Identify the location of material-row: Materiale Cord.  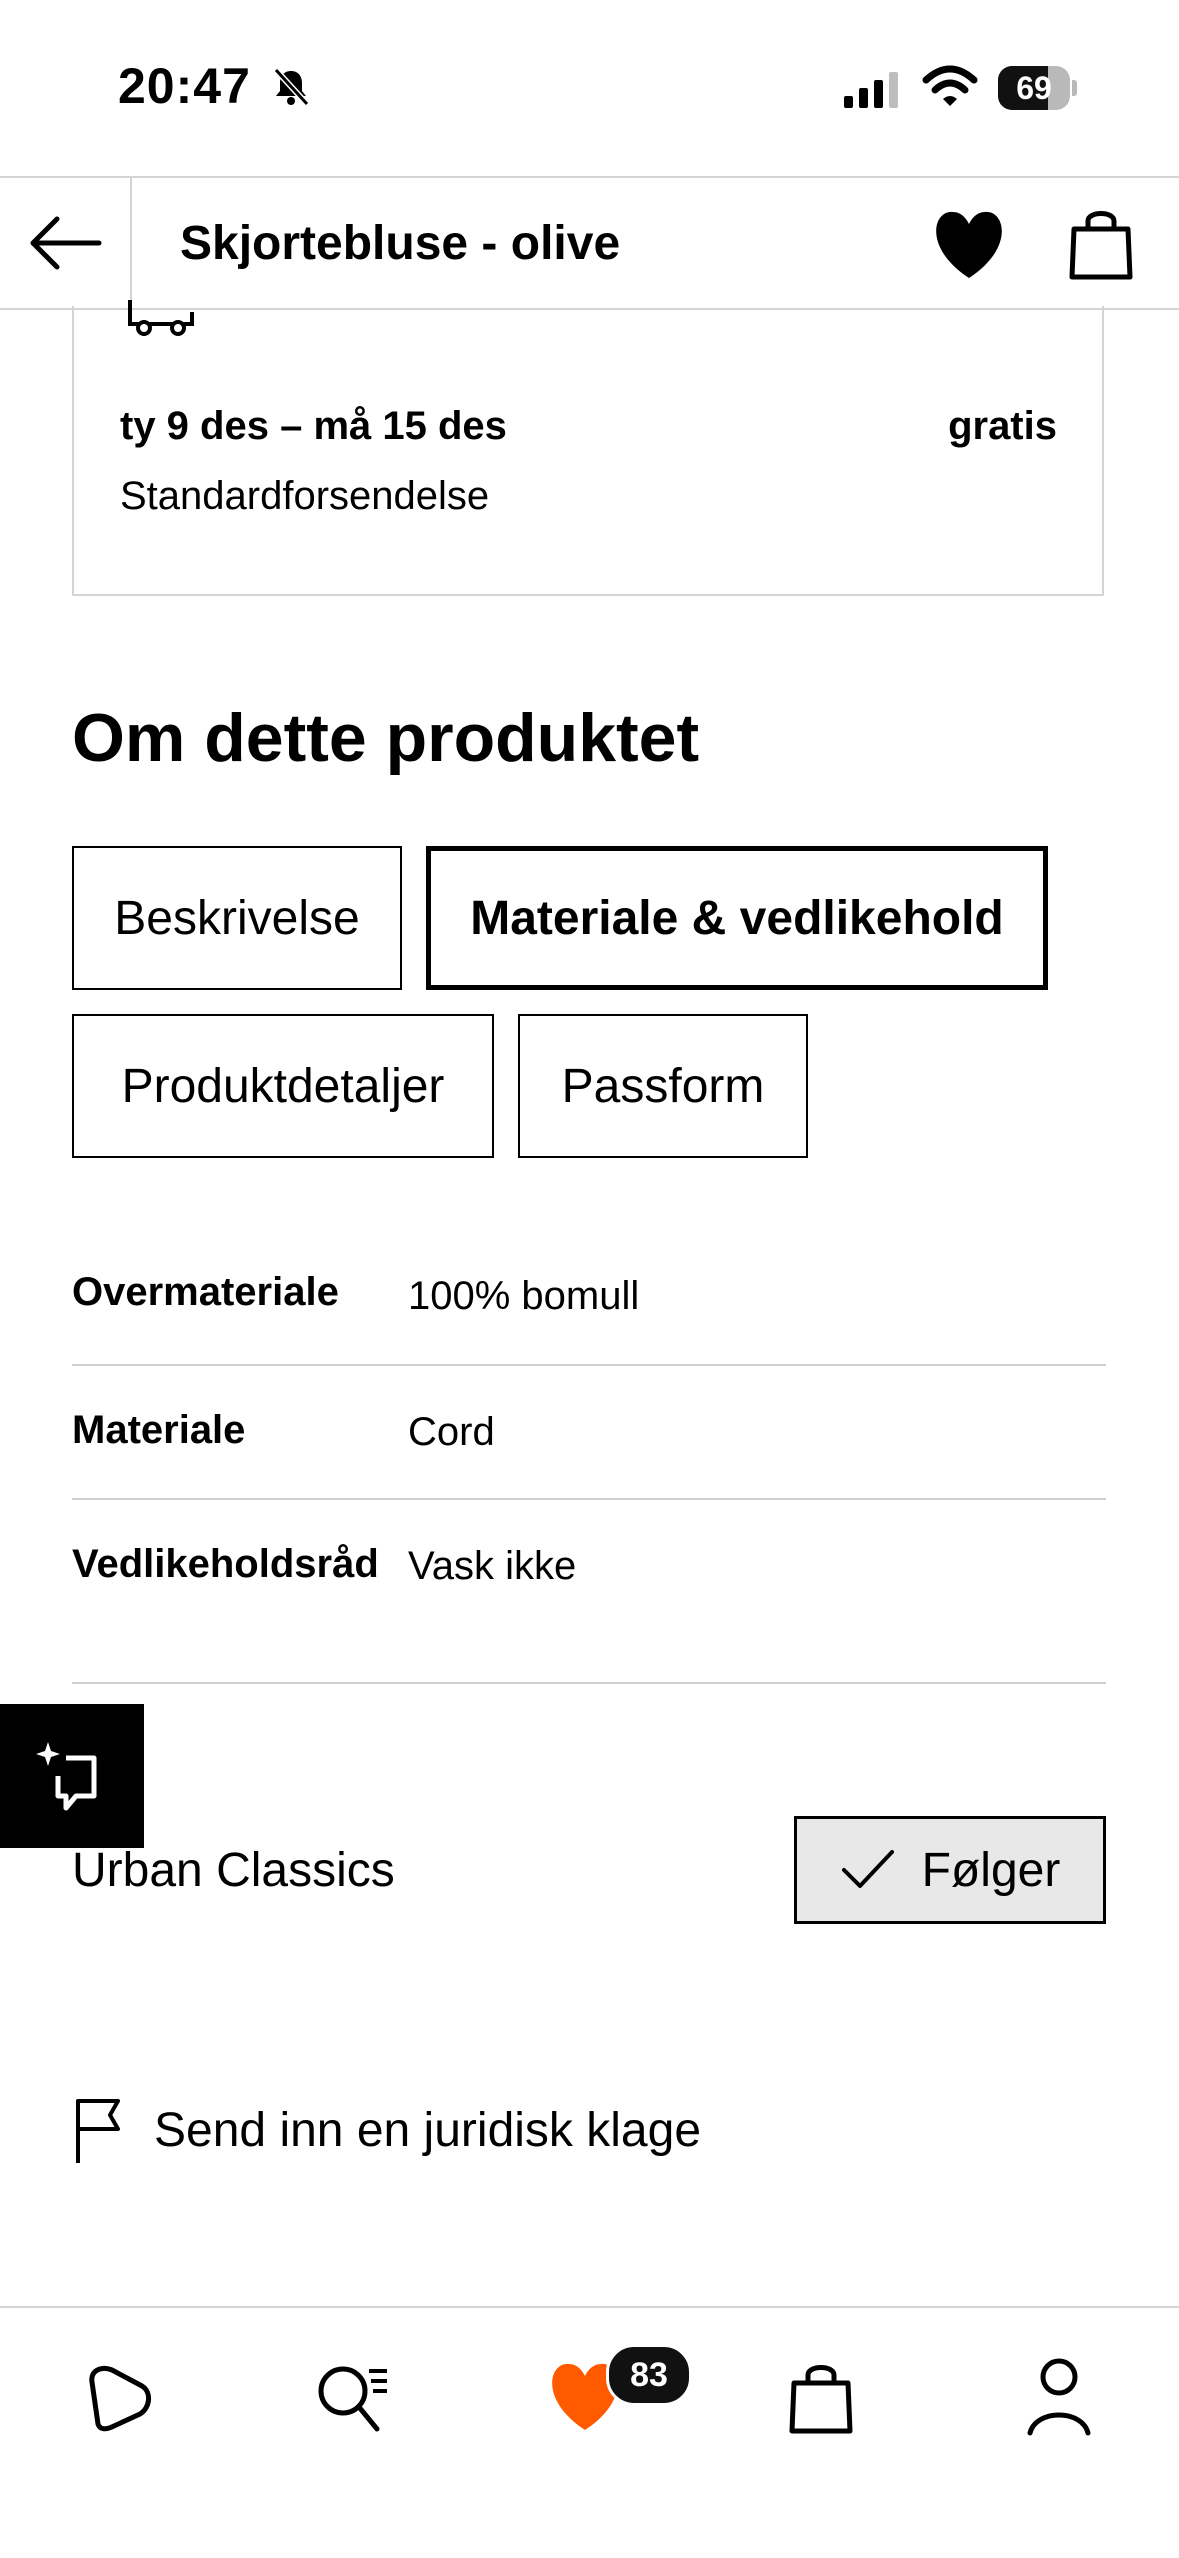
(589, 1432).